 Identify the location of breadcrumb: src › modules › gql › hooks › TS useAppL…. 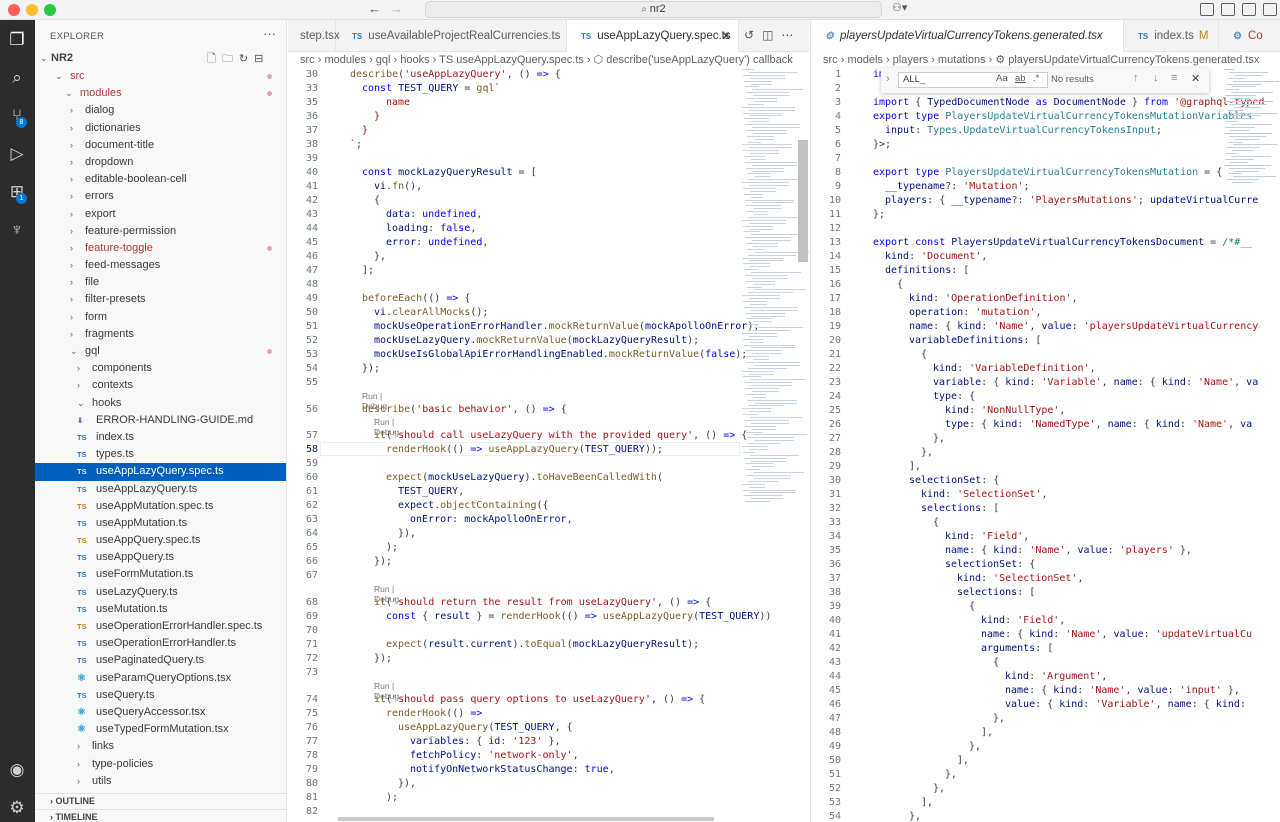
(546, 60).